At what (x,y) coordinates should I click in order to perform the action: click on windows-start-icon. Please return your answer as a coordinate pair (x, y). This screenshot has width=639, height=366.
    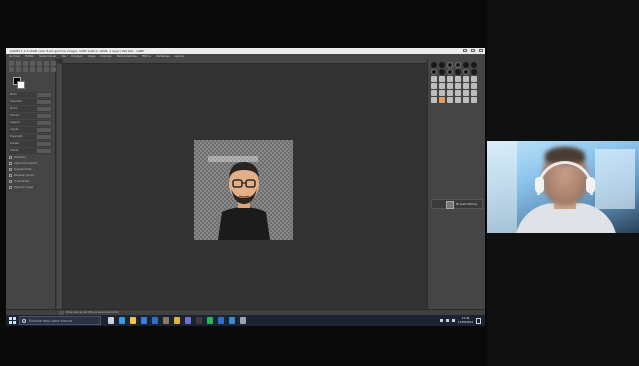
    Looking at the image, I should click on (12, 320).